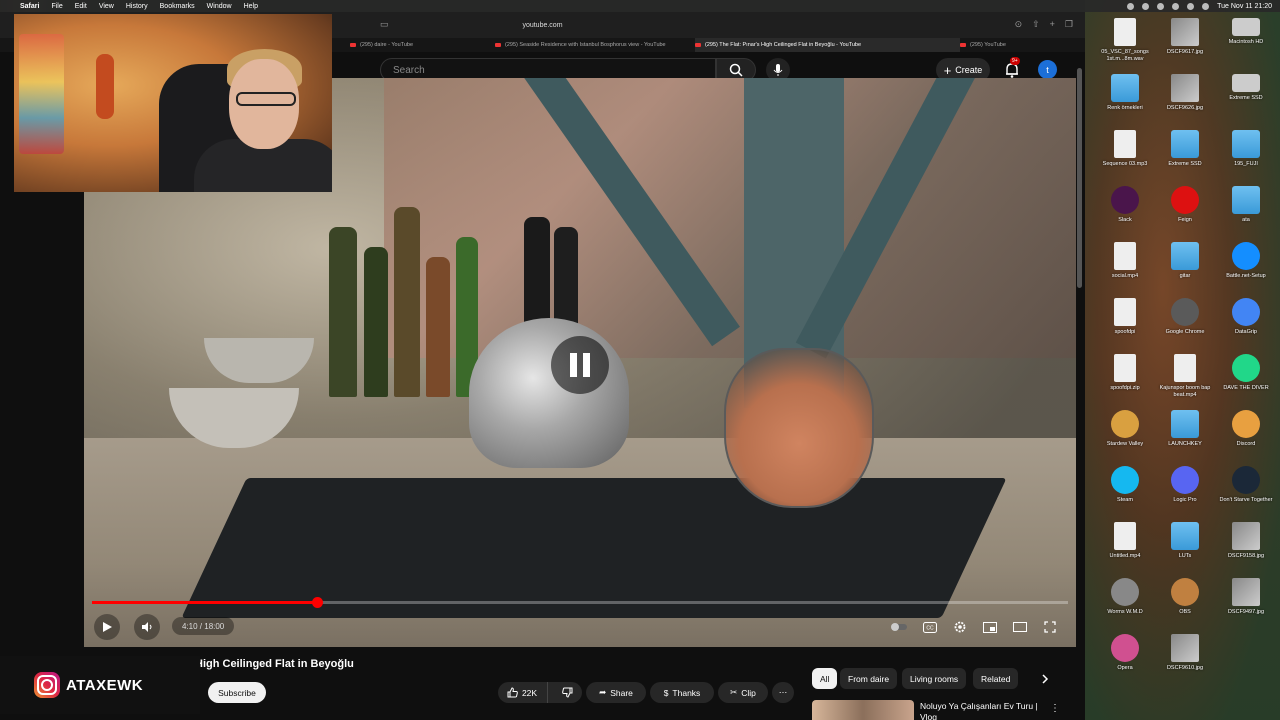 The image size is (1280, 720). What do you see at coordinates (1246, 32) in the screenshot?
I see `desktop-icon: Macintosh HD` at bounding box center [1246, 32].